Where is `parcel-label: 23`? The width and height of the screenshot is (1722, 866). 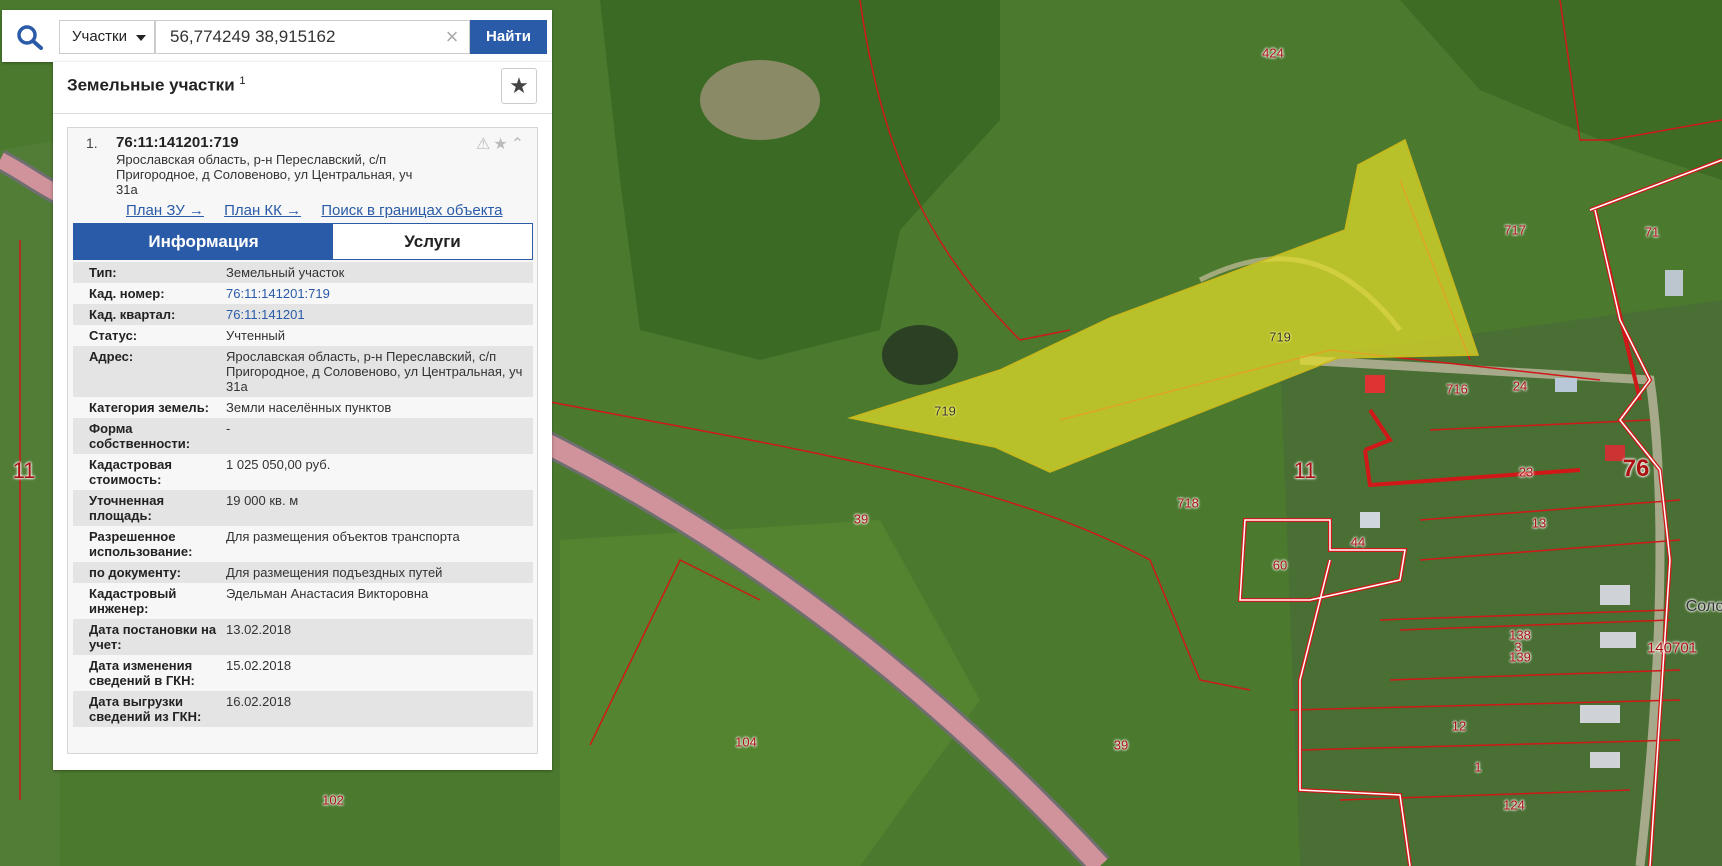
parcel-label: 23 is located at coordinates (1526, 472).